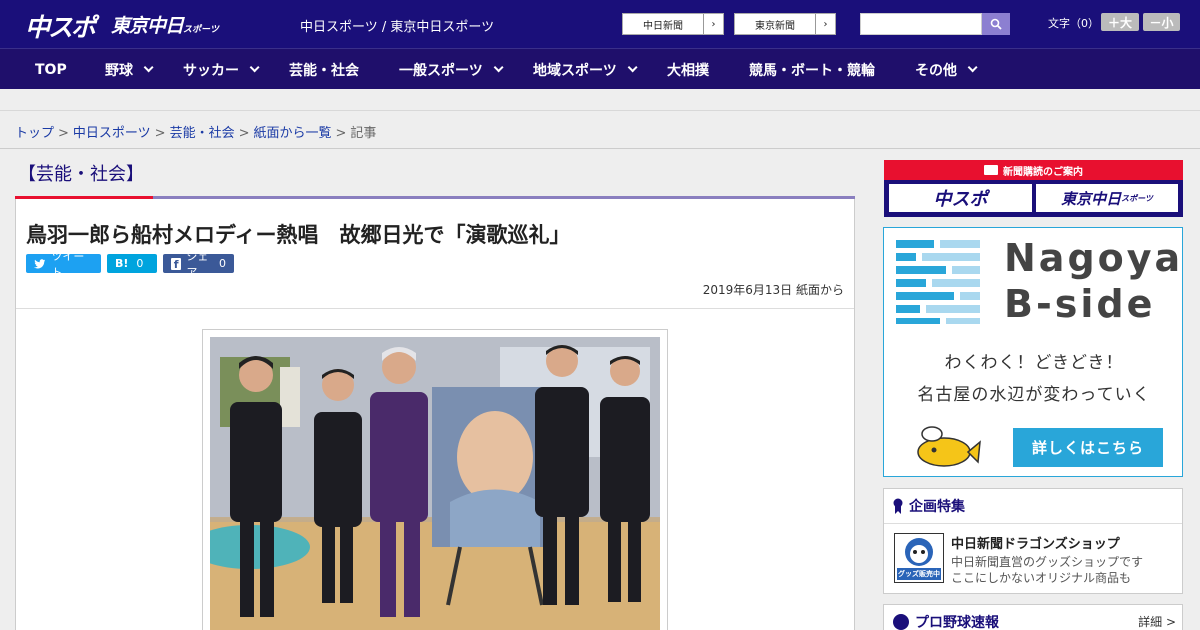  What do you see at coordinates (202, 133) in the screenshot?
I see `breadcrumb-entertainment: 芸能・社会` at bounding box center [202, 133].